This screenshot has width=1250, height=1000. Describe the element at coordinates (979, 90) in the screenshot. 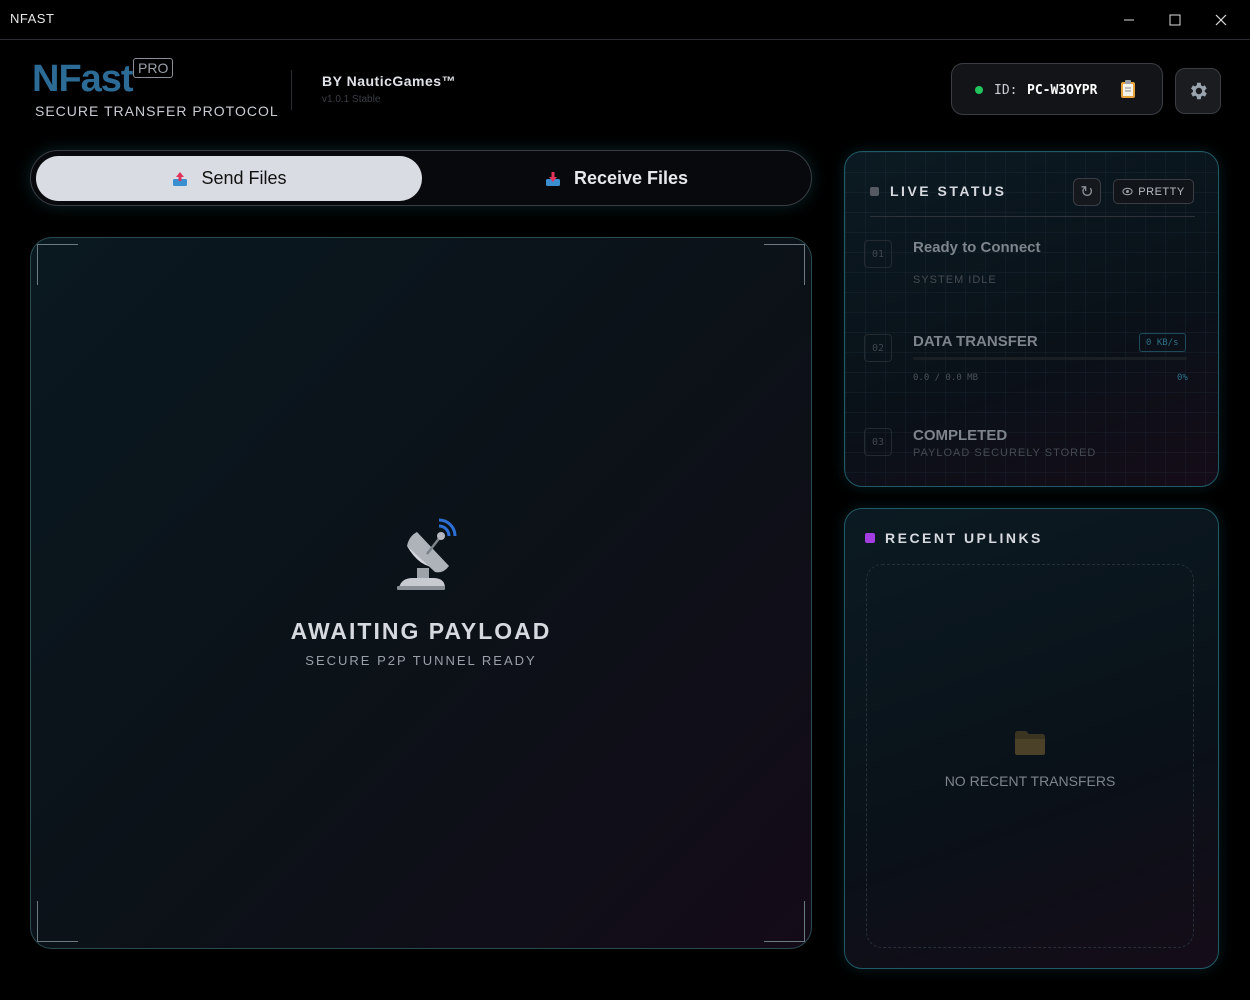

I see `online-status-dot` at that location.